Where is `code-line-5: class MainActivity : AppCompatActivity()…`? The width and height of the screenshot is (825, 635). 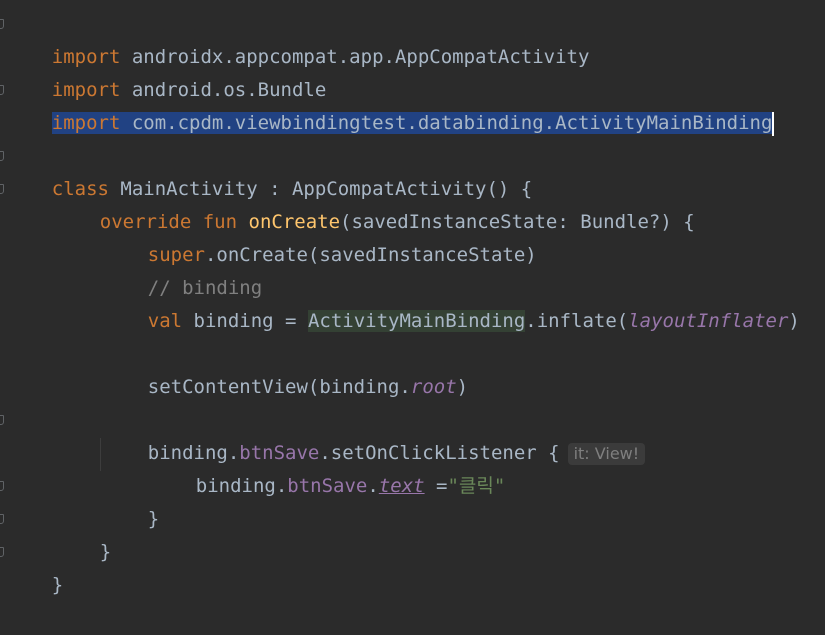 code-line-5: class MainActivity : AppCompatActivity()… is located at coordinates (412, 170).